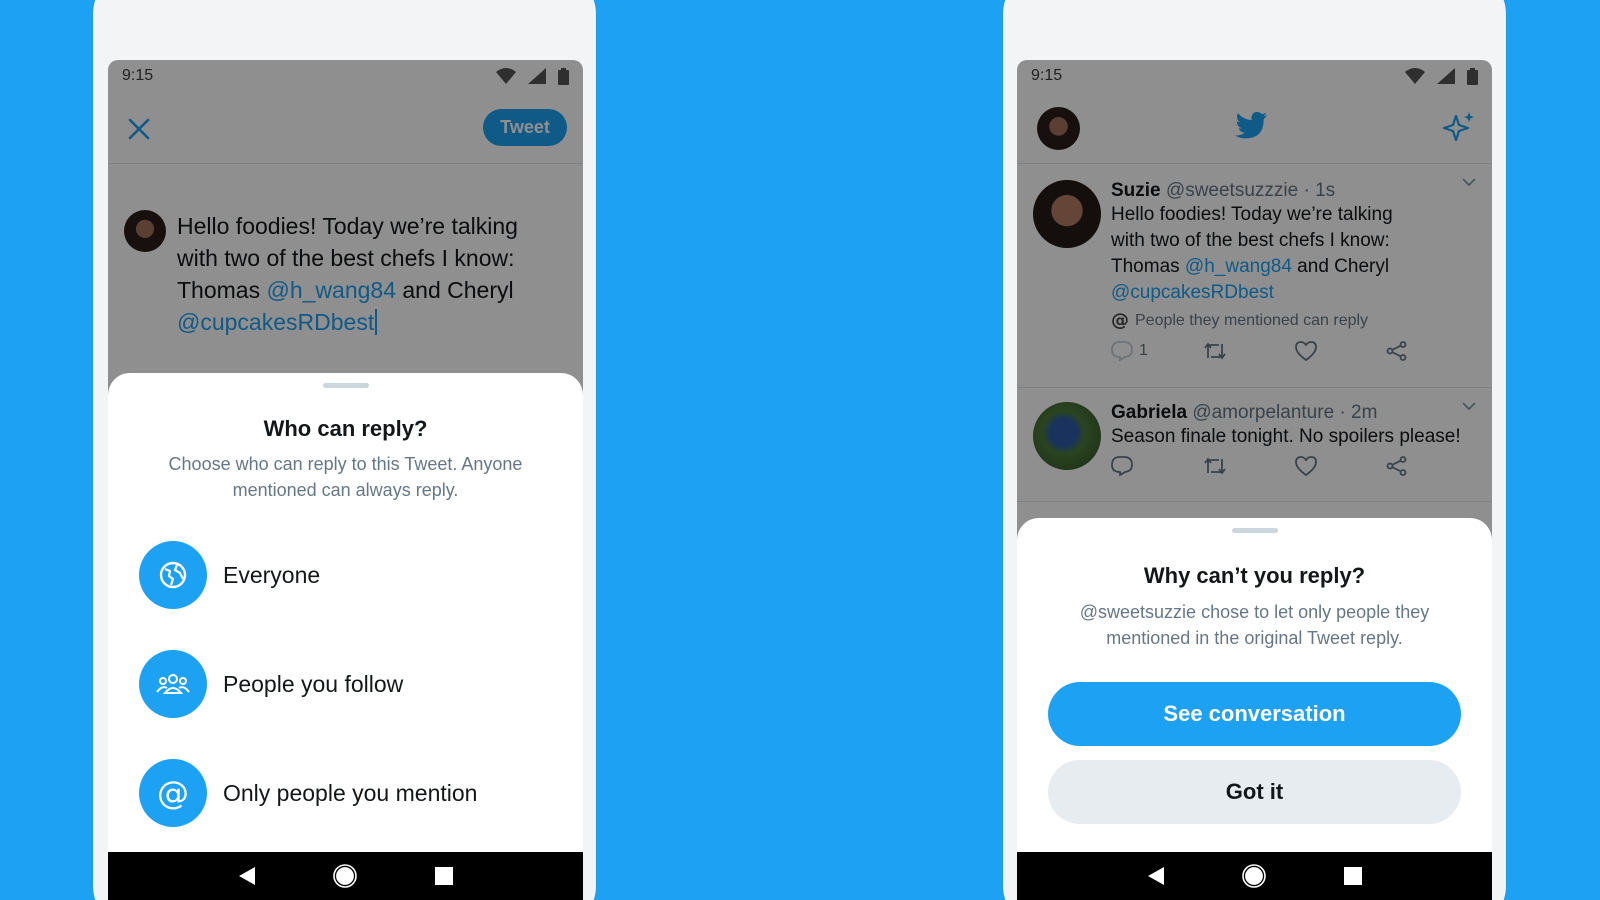  What do you see at coordinates (1358, 412) in the screenshot?
I see `timestamp: · 2m` at bounding box center [1358, 412].